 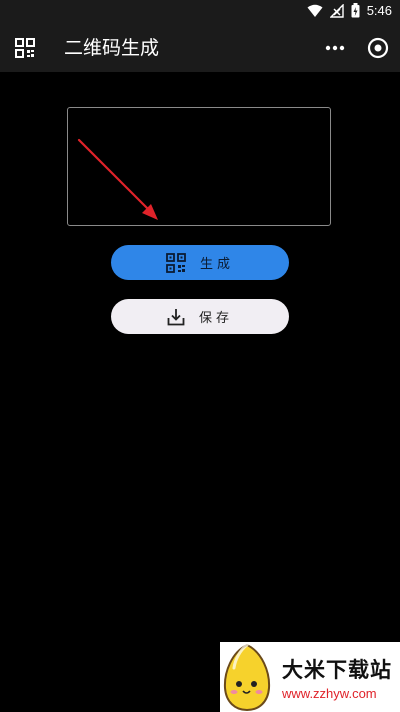 I want to click on signal-icon, so click(x=336, y=10).